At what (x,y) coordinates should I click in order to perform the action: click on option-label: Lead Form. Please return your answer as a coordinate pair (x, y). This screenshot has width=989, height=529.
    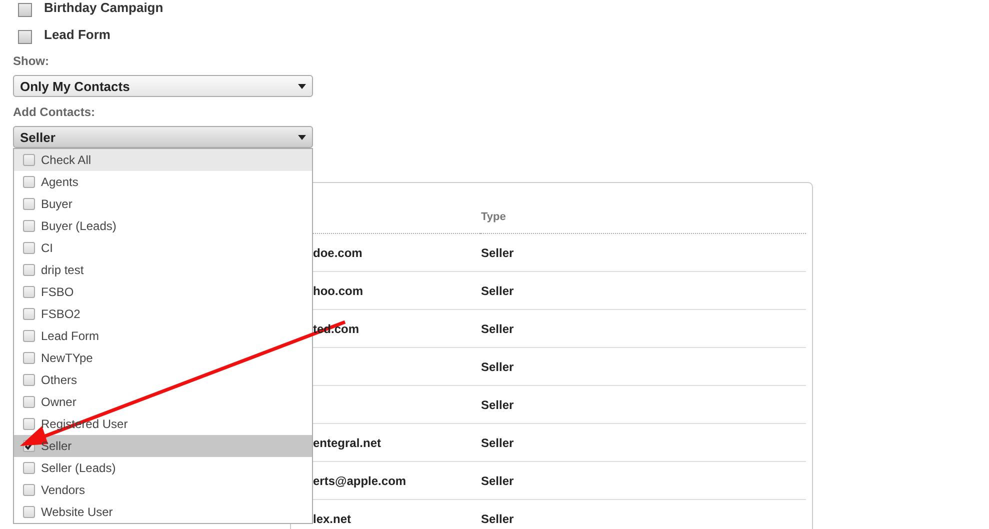
    Looking at the image, I should click on (70, 336).